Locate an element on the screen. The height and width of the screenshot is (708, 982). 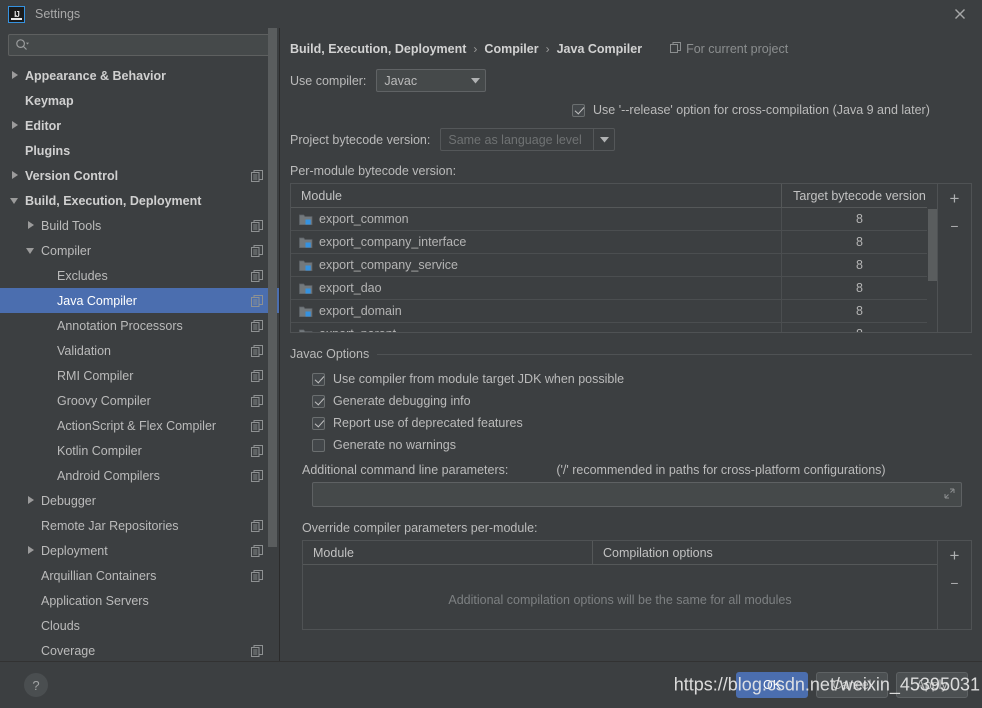
apply-button: Apply is located at coordinates (932, 685).